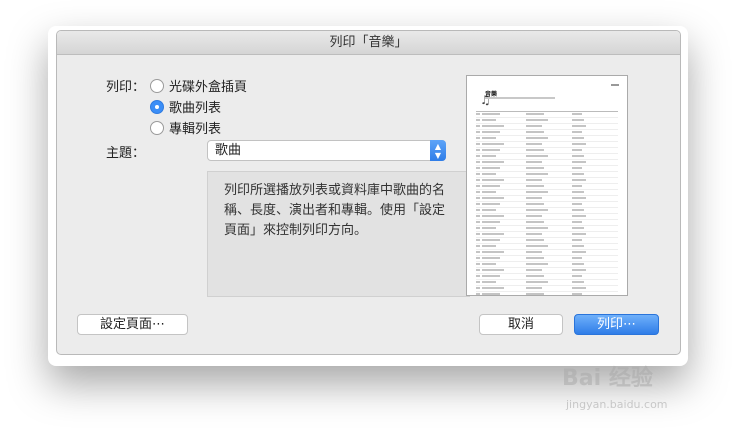  Describe the element at coordinates (368, 43) in the screenshot. I see `dialog-title: 列印「音樂」` at that location.